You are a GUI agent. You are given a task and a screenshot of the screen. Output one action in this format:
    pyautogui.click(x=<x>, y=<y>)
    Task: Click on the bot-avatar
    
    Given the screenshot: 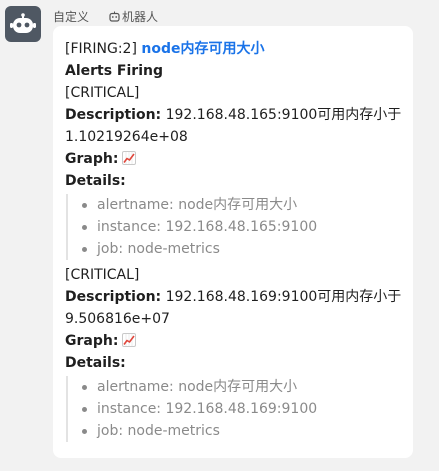 What is the action you would take?
    pyautogui.click(x=23, y=24)
    